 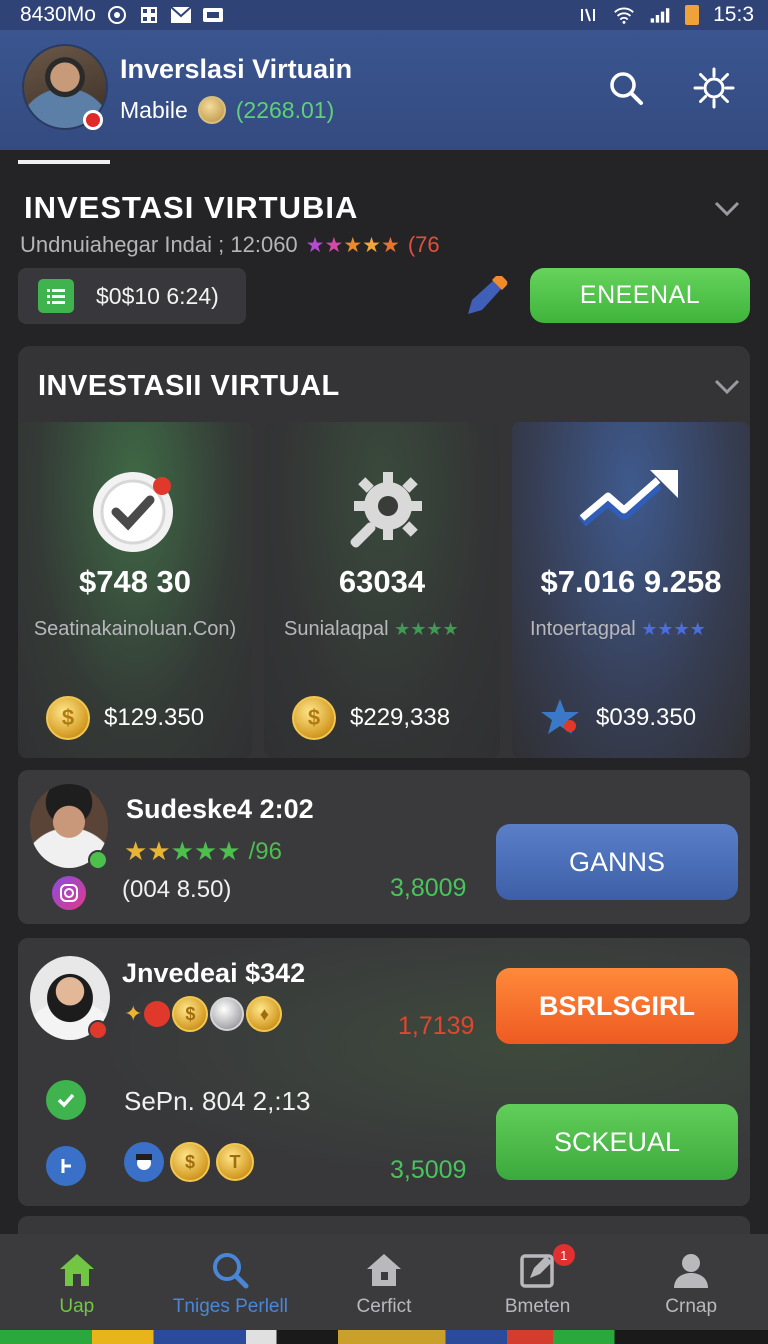 What do you see at coordinates (384, 90) in the screenshot?
I see `app-header: Inverslasi Virtuain Mabile (2268.01)` at bounding box center [384, 90].